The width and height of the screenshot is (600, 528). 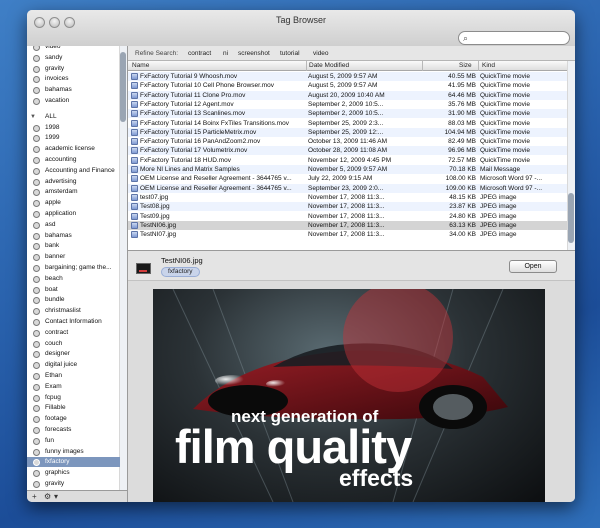 What do you see at coordinates (73, 333) in the screenshot?
I see `sidebar-tag-item: contract` at bounding box center [73, 333].